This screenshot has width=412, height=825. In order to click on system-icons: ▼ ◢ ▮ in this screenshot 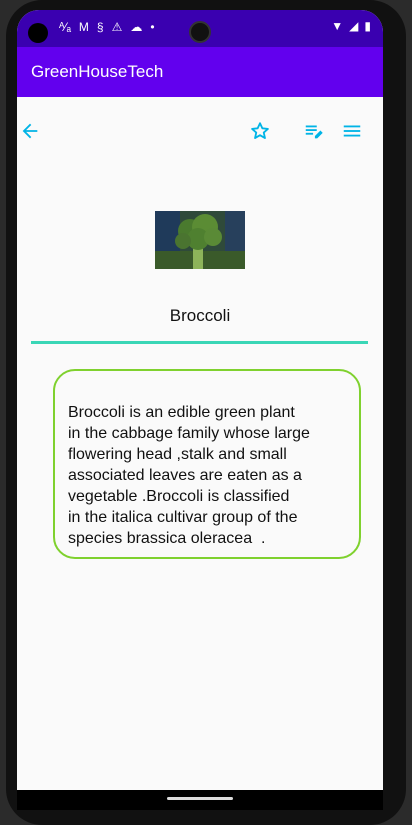, I will do `click(351, 26)`.